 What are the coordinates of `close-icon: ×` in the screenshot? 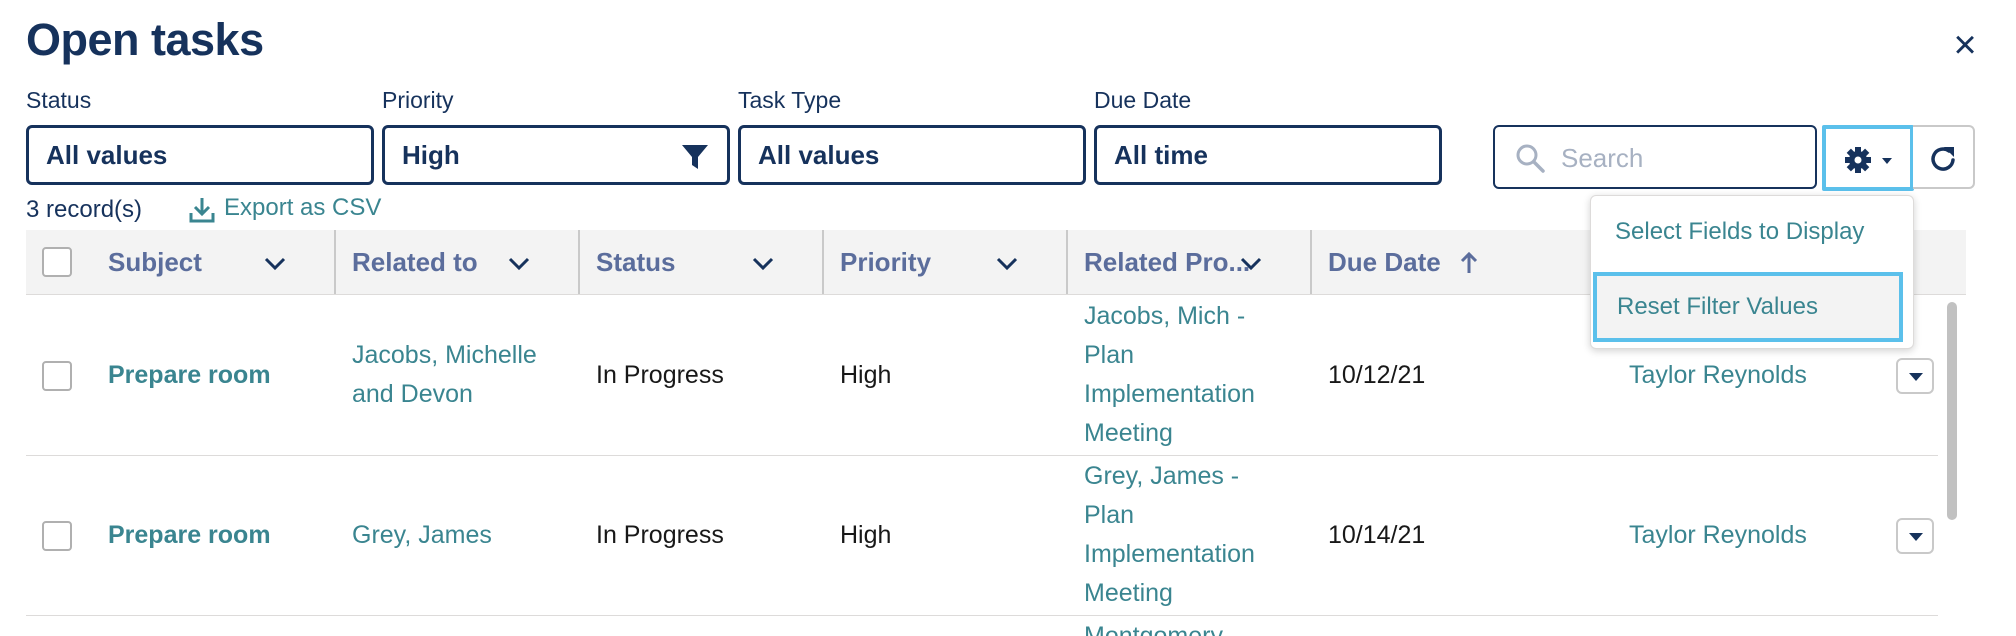 It's located at (1965, 45).